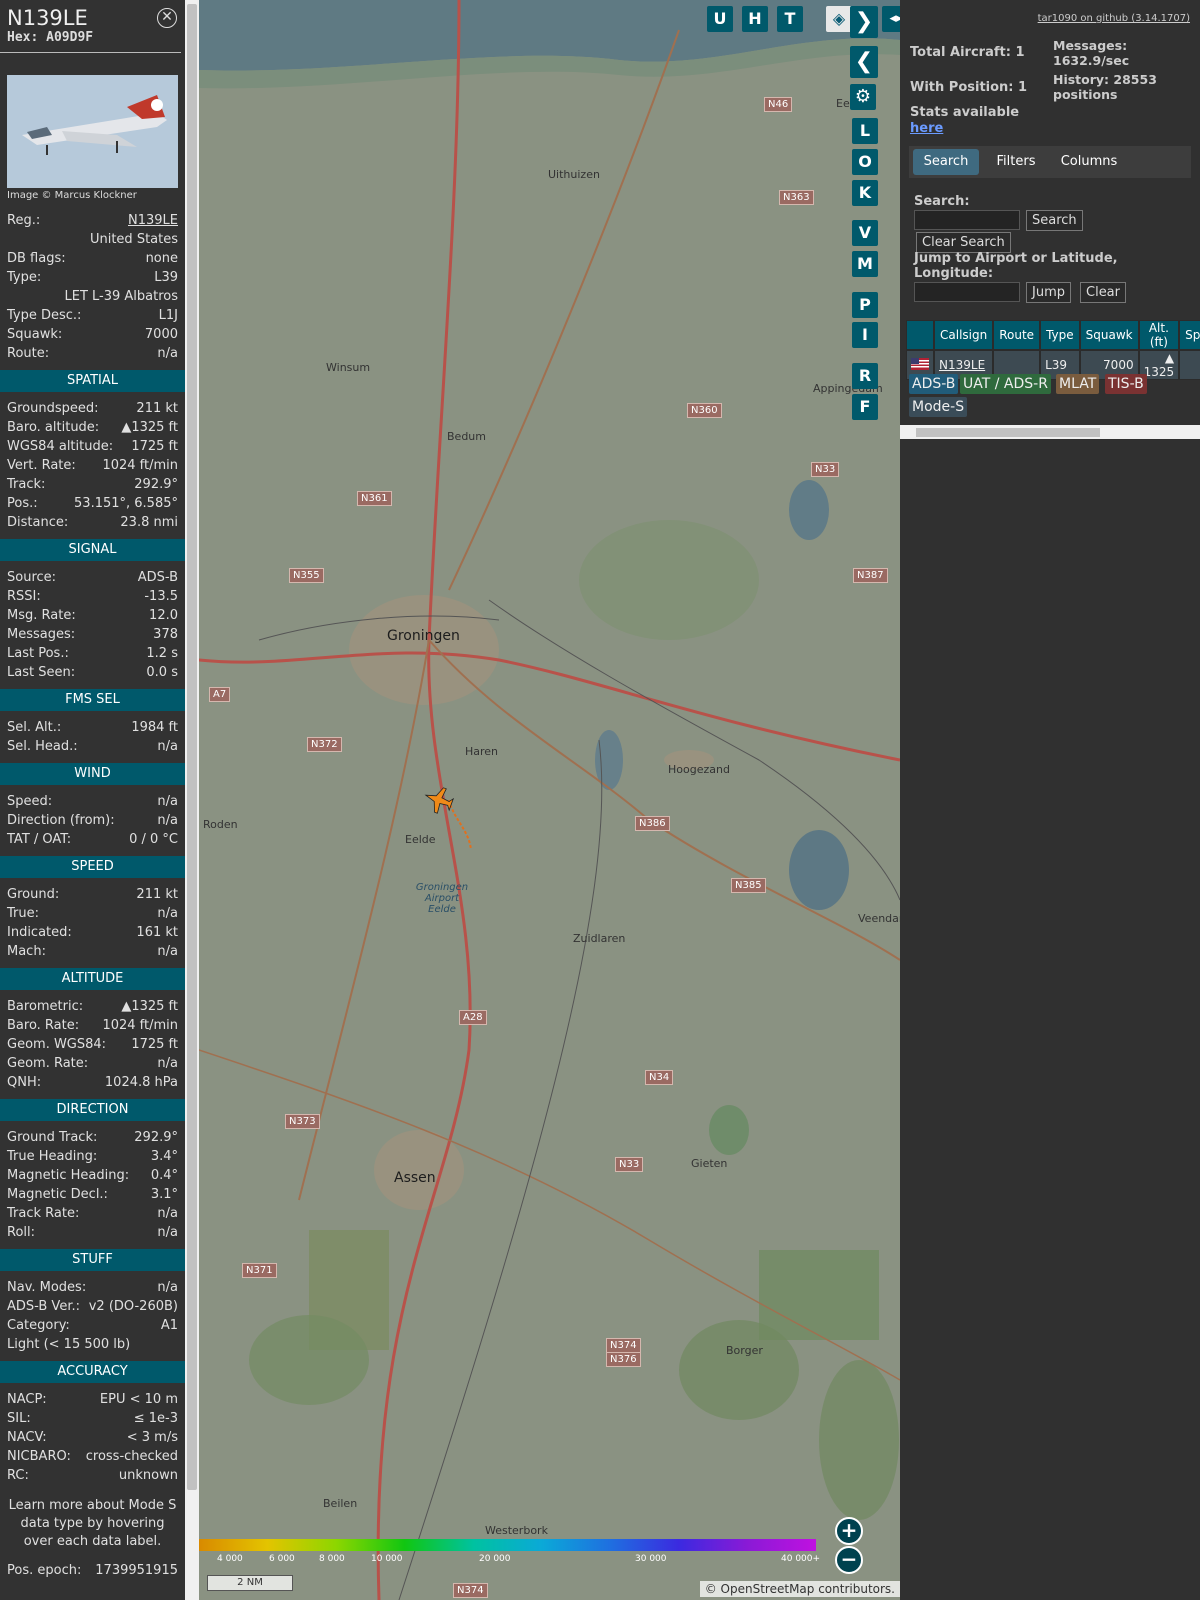 The height and width of the screenshot is (1600, 1200). Describe the element at coordinates (864, 62) in the screenshot. I see `collapse-left-icon: ❮` at that location.